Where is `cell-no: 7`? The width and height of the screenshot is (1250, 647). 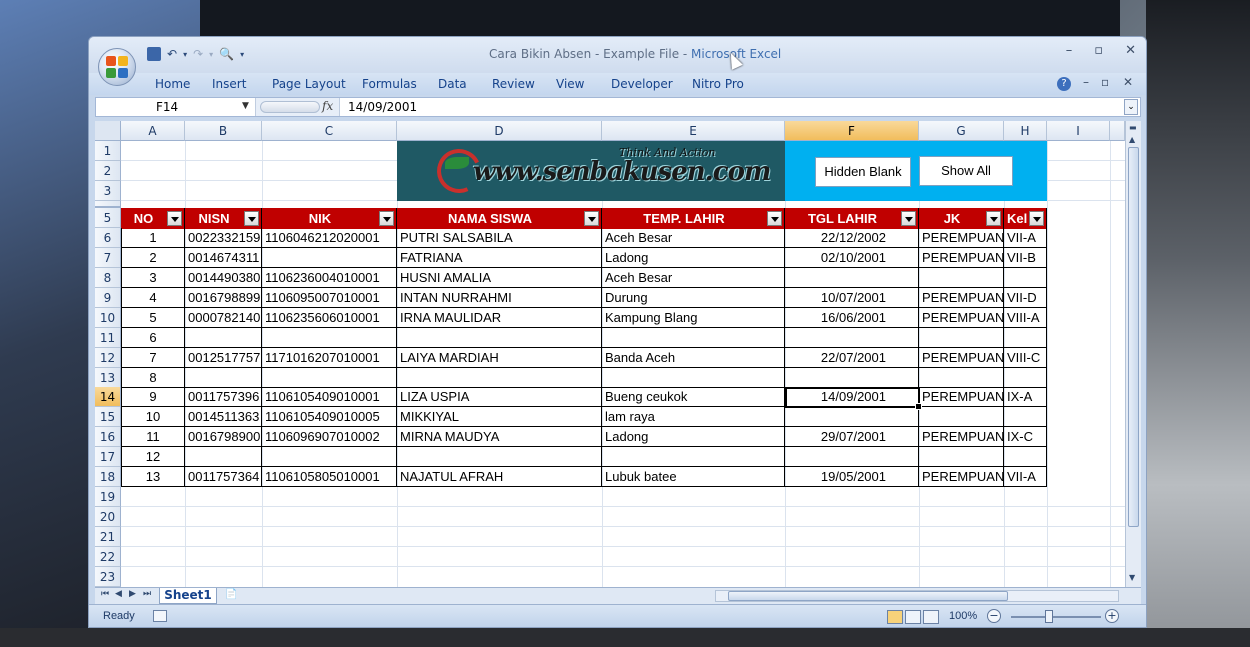
cell-no: 7 is located at coordinates (153, 358).